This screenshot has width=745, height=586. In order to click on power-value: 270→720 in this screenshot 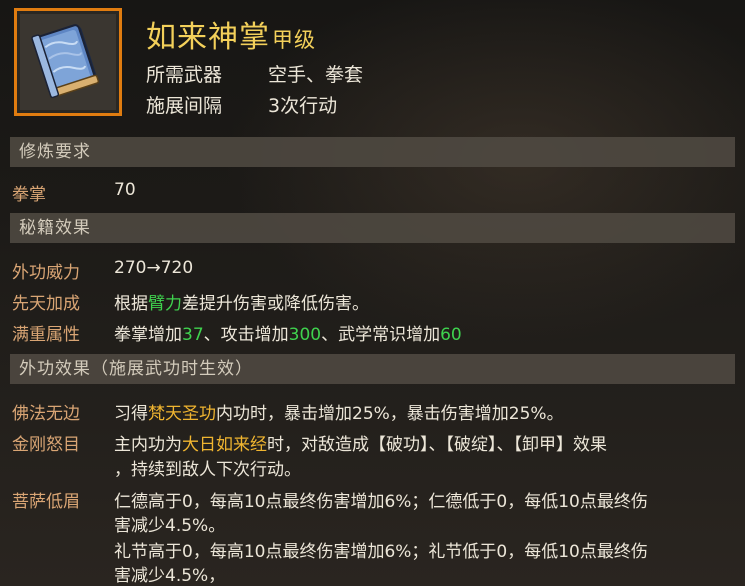, I will do `click(154, 268)`.